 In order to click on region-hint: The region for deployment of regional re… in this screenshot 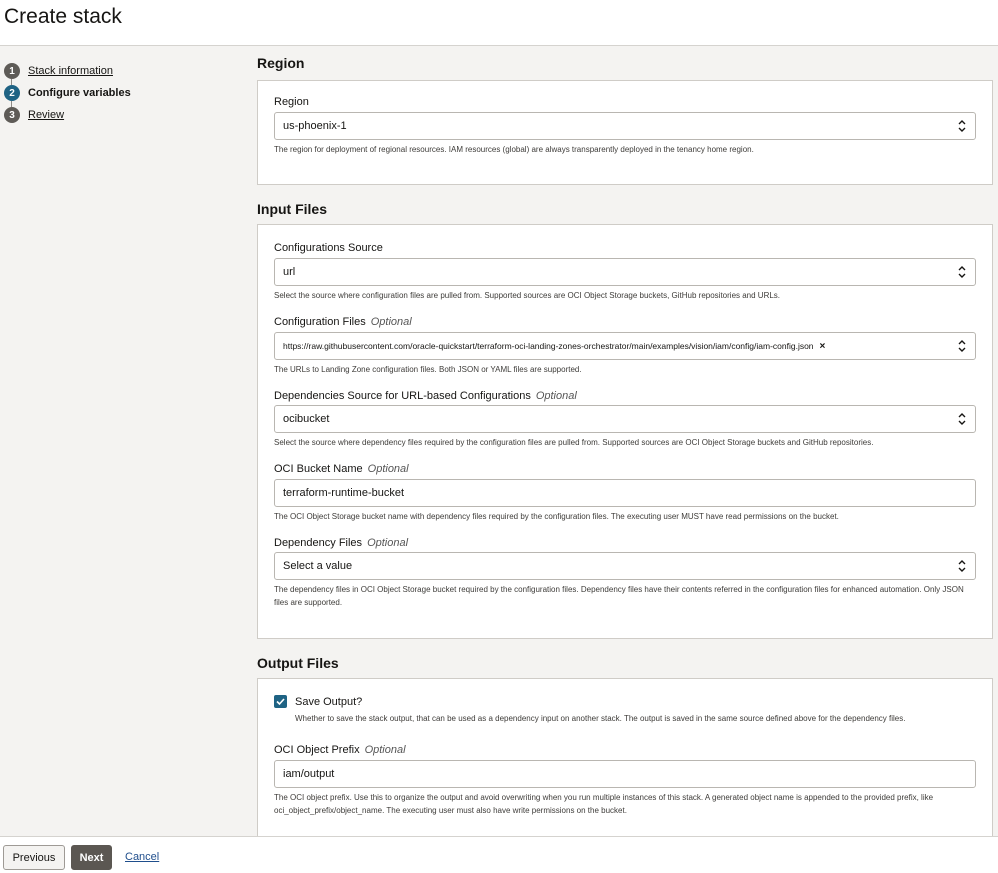, I will do `click(514, 149)`.